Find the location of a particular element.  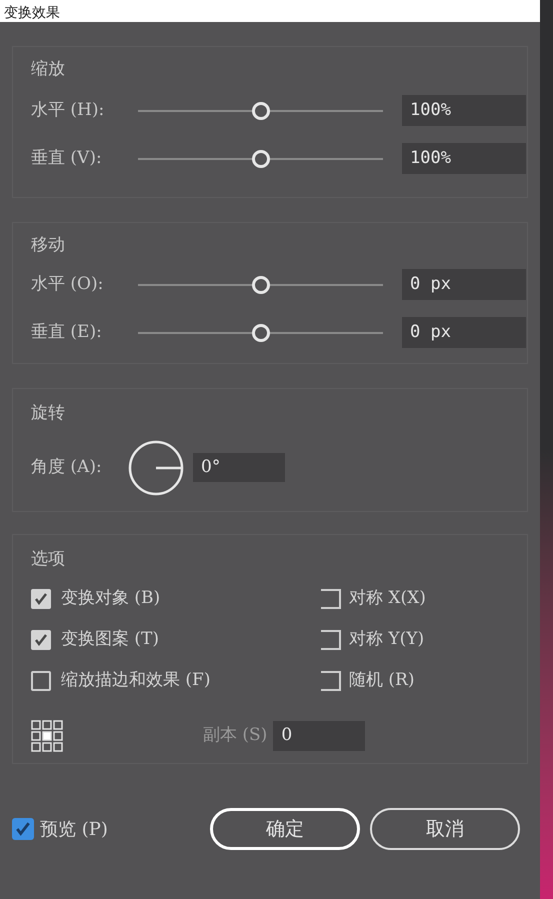

slider-label: 垂直 (V): is located at coordinates (67, 158).